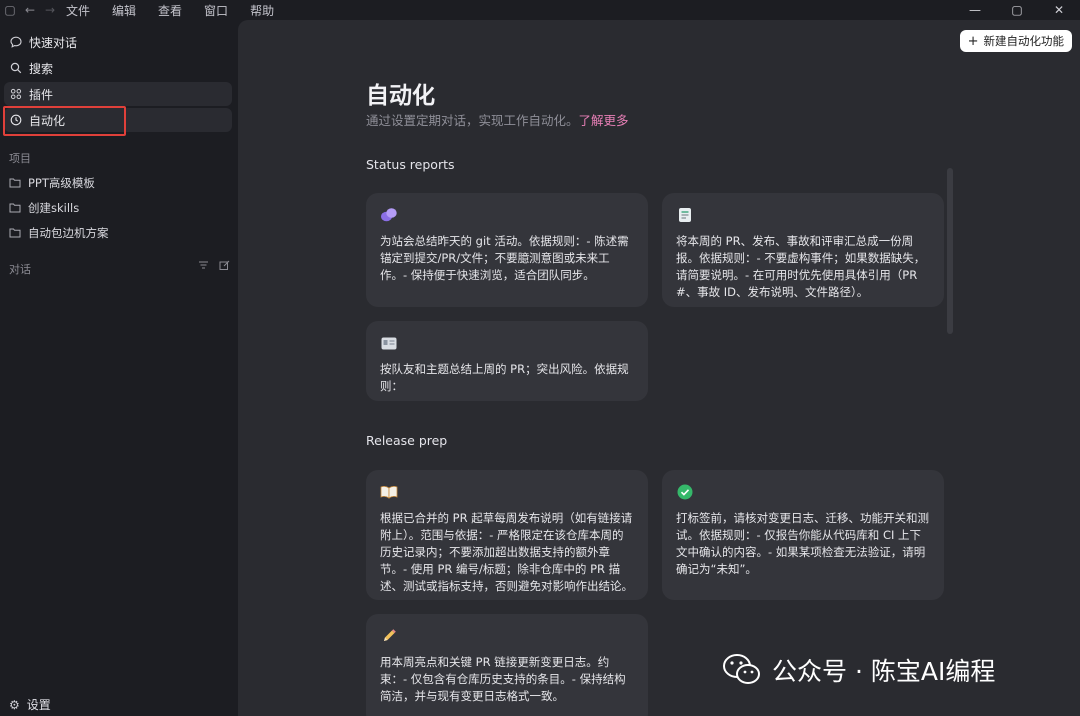  Describe the element at coordinates (59, 233) in the screenshot. I see `project-item: 自动包边机方案` at that location.